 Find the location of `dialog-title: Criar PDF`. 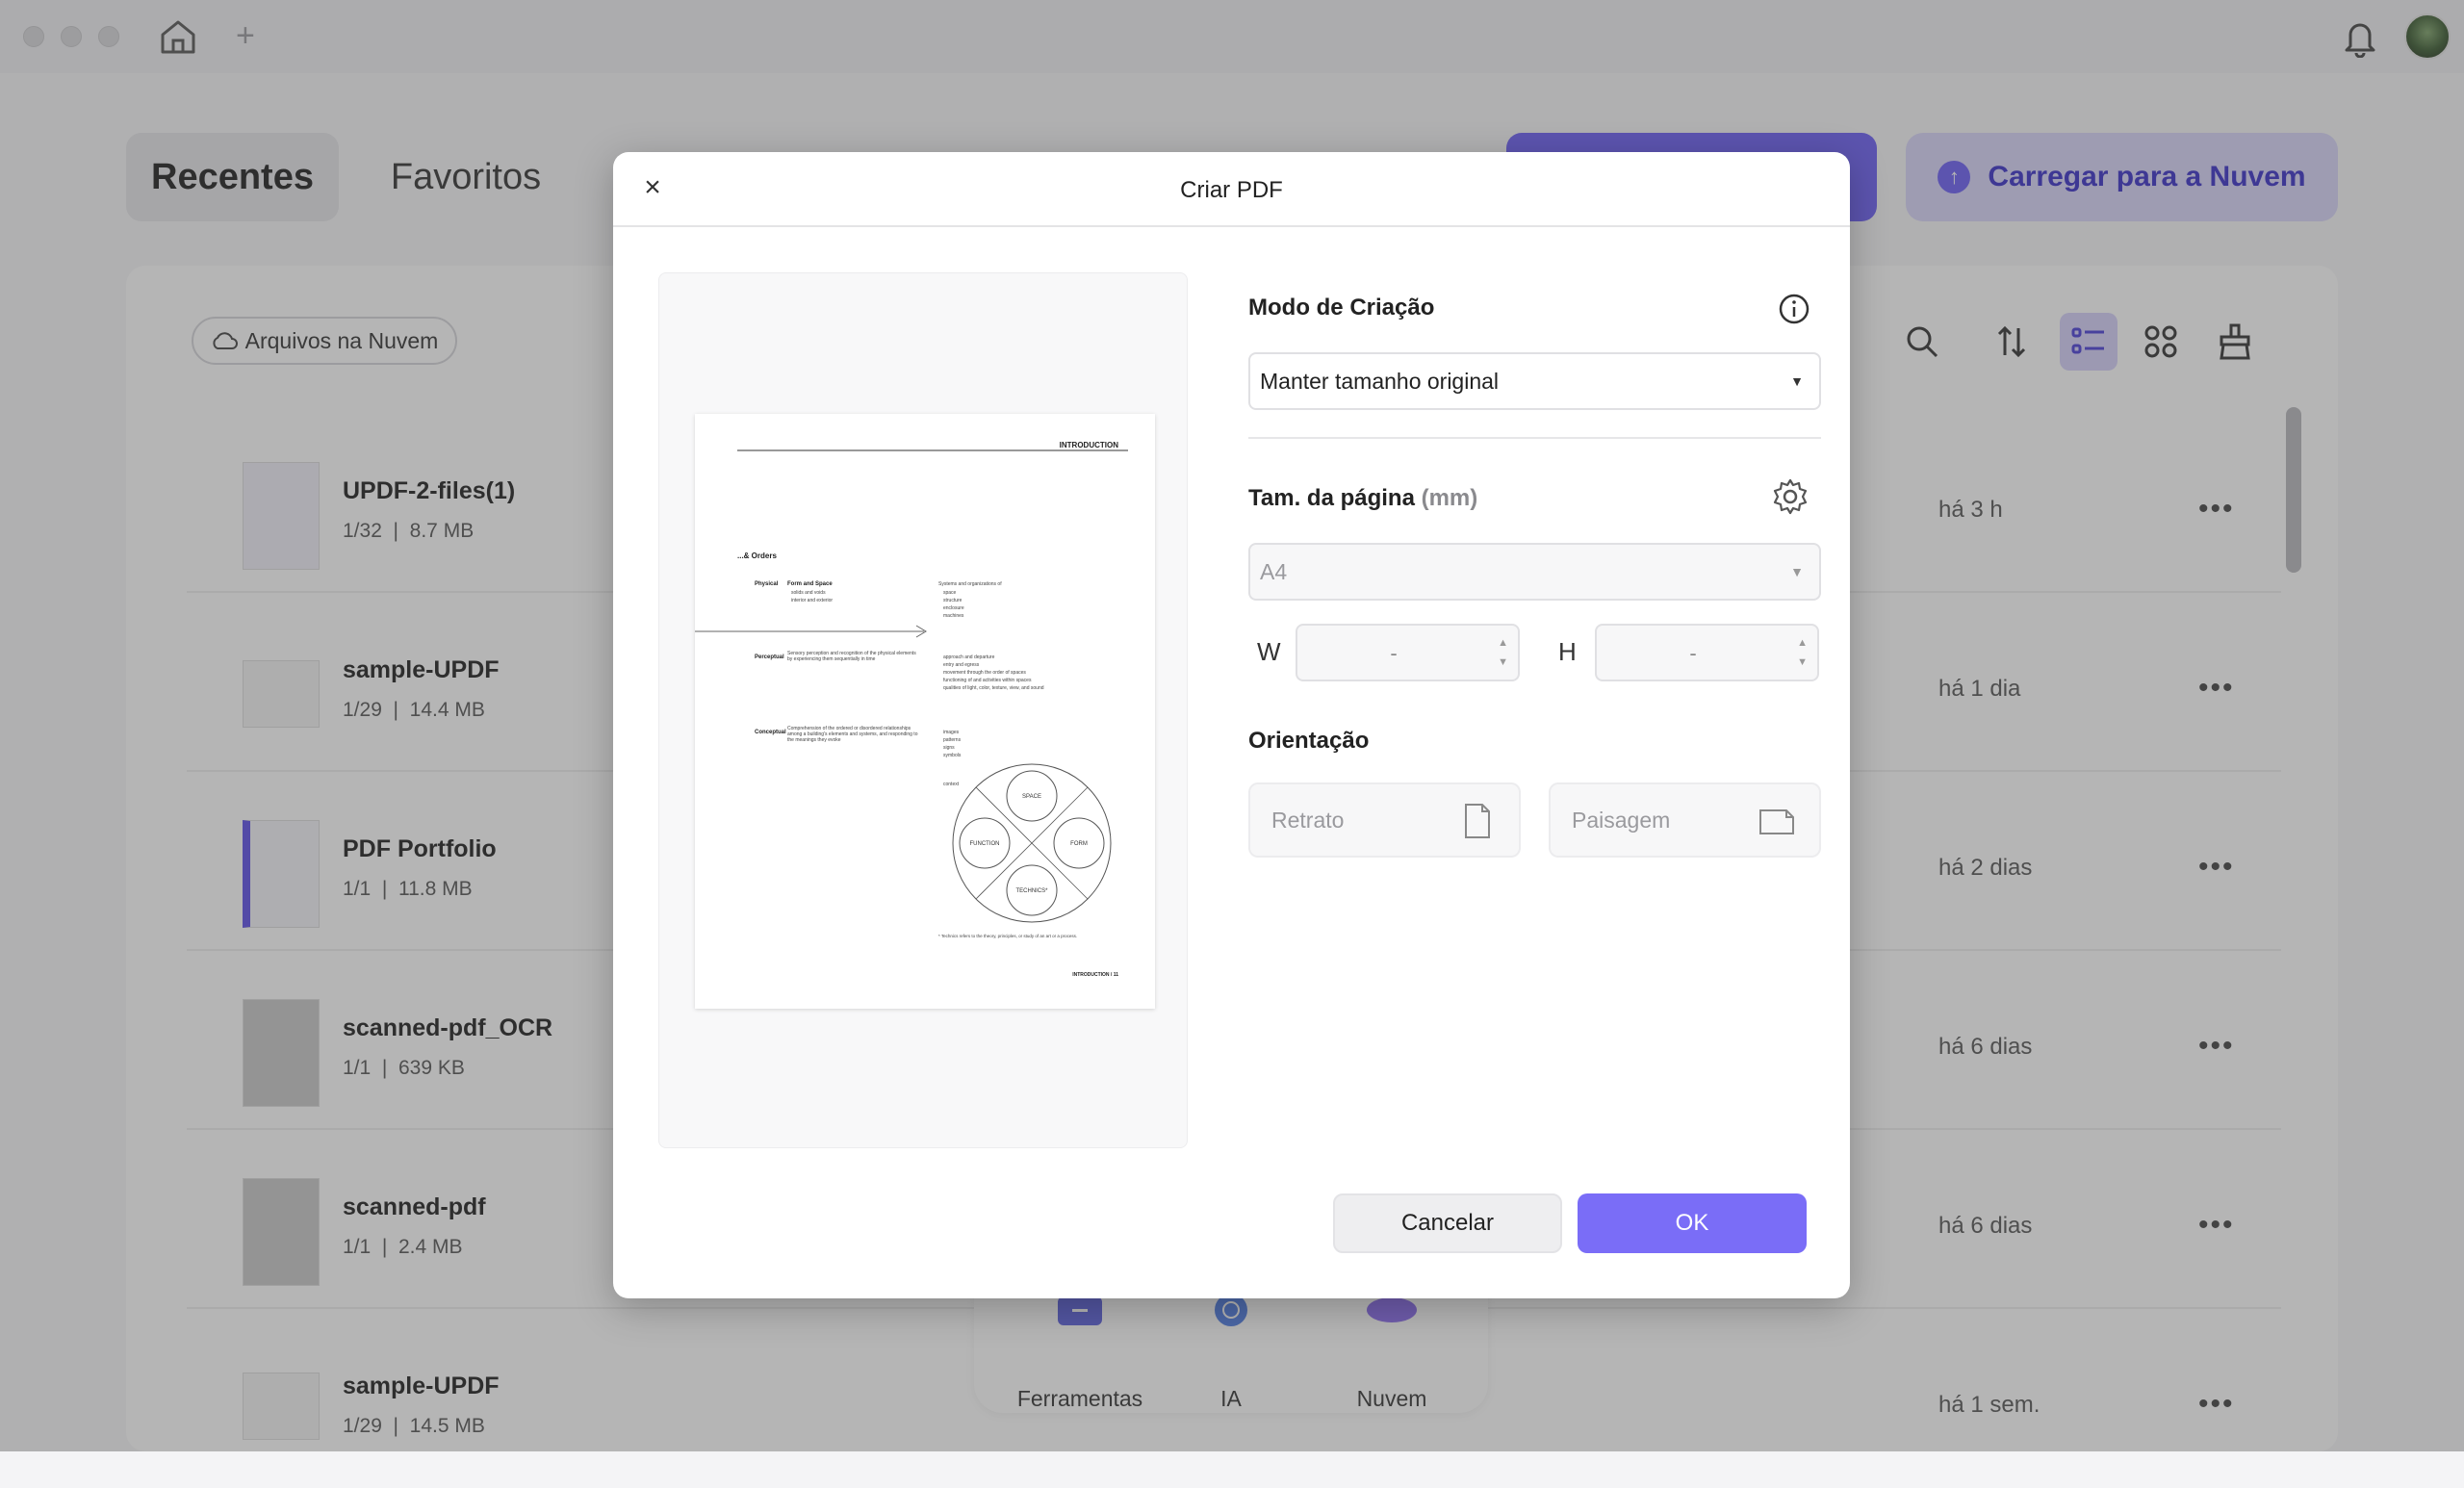

dialog-title: Criar PDF is located at coordinates (1231, 190).